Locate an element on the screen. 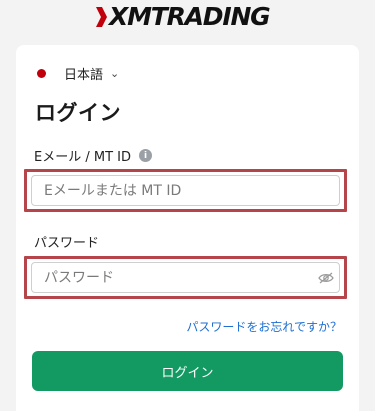 Image resolution: width=375 pixels, height=411 pixels. info-icon: i is located at coordinates (145, 155).